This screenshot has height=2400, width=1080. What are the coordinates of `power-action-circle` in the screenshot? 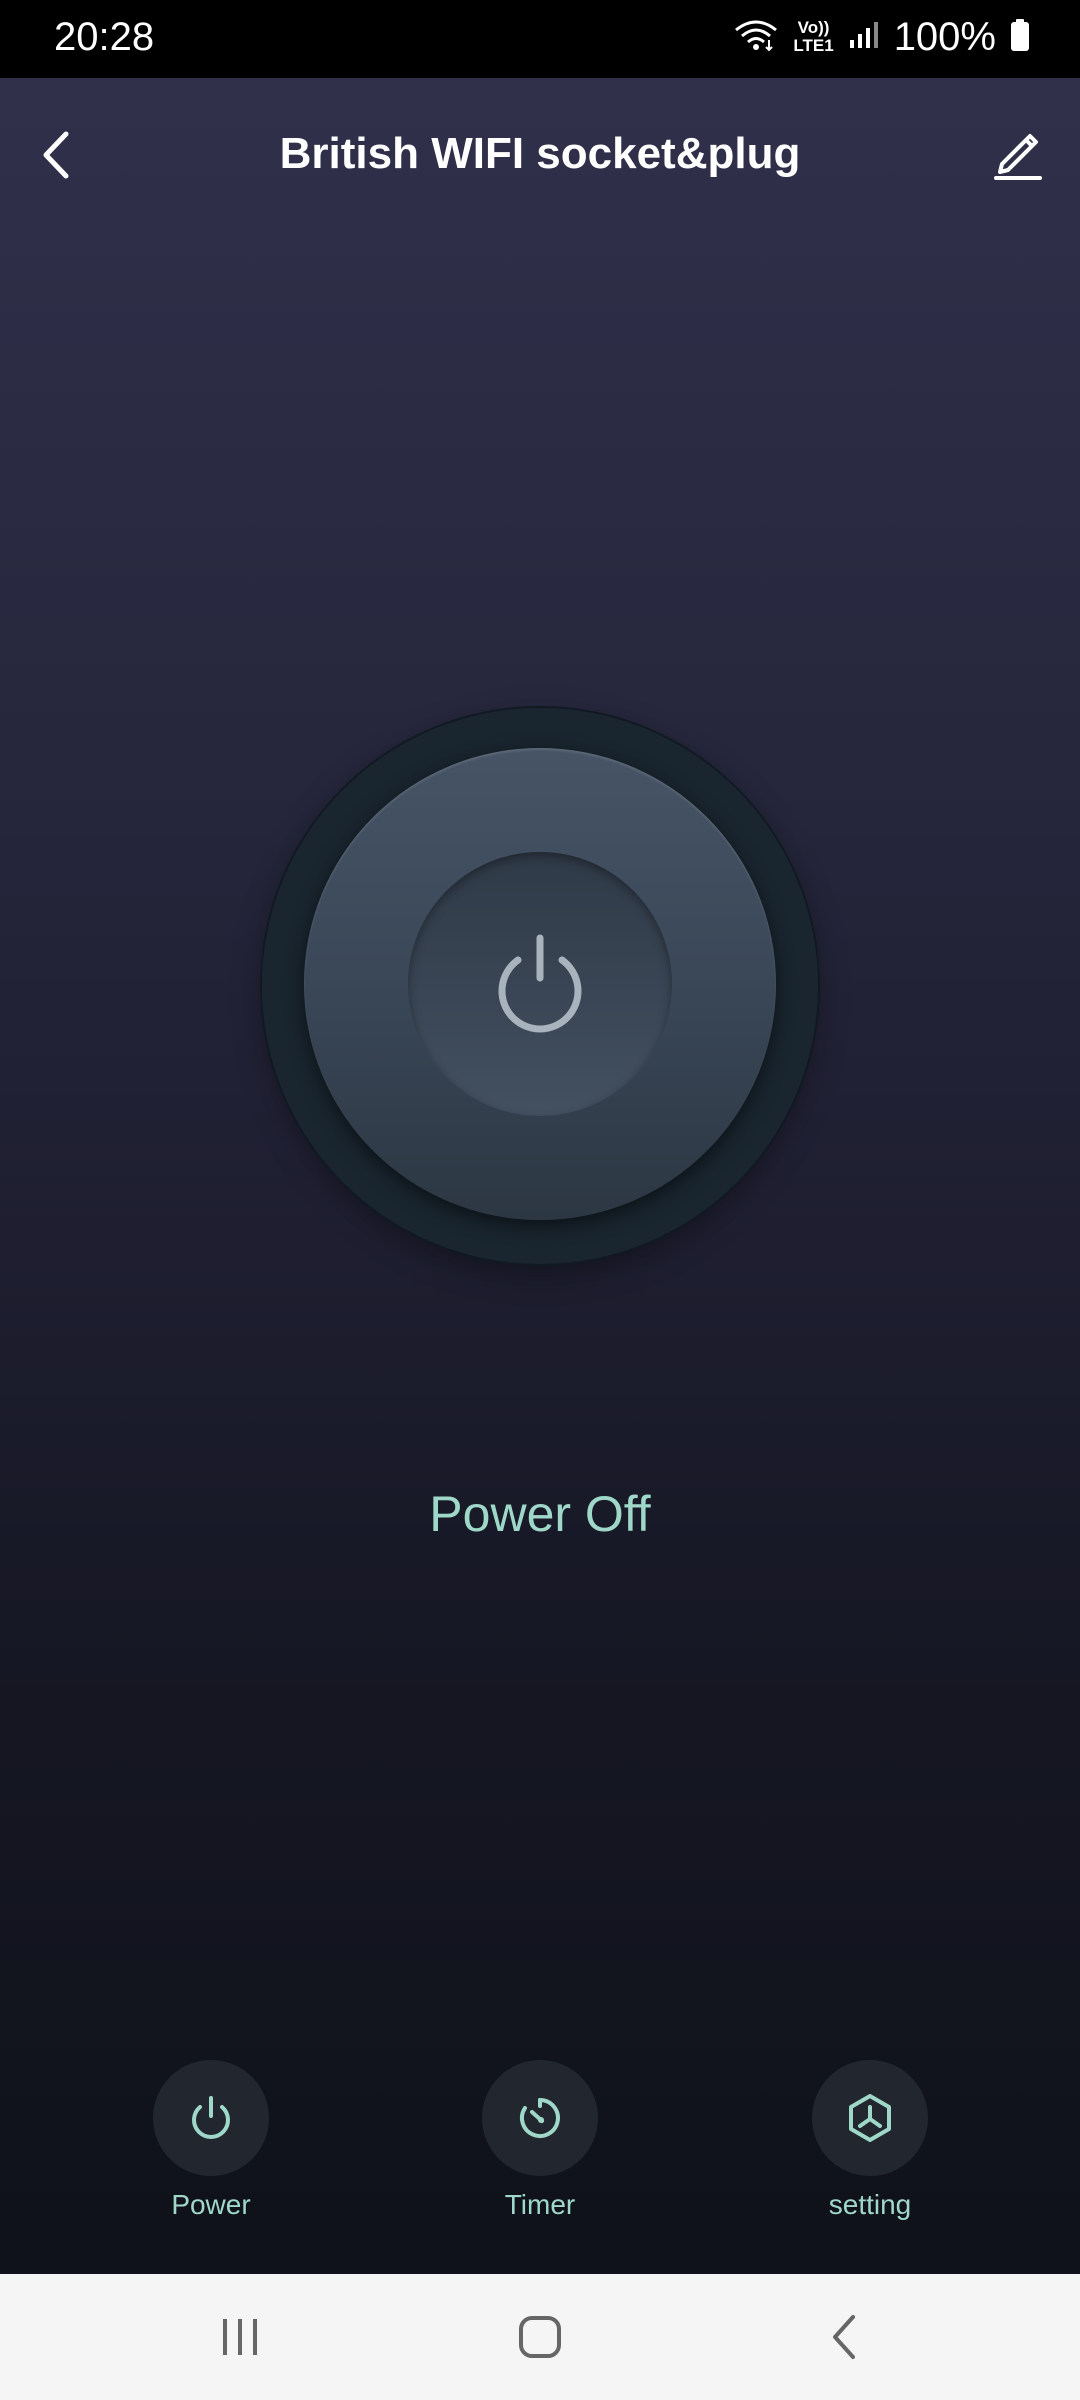 It's located at (211, 2118).